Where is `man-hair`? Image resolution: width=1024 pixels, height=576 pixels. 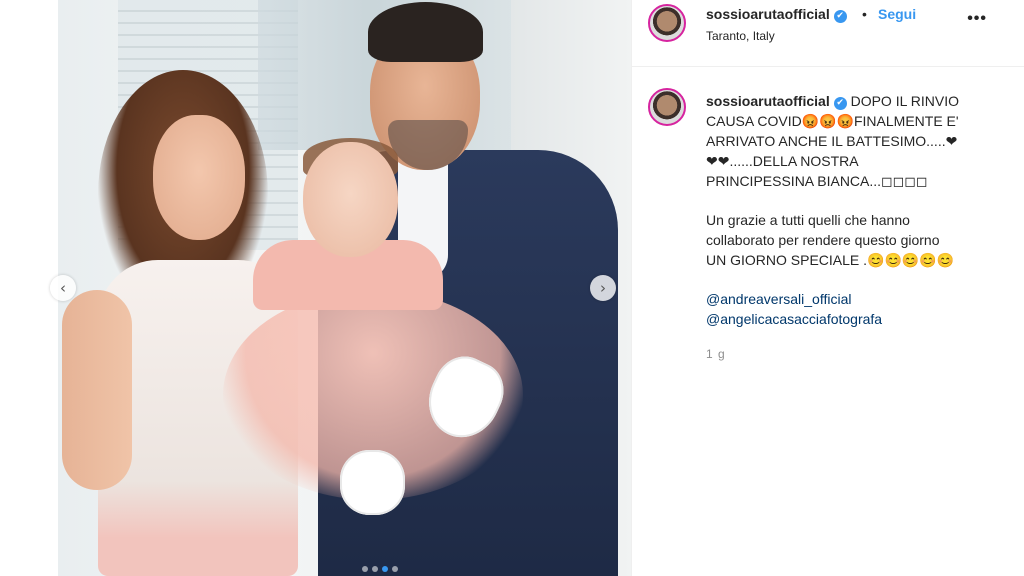 man-hair is located at coordinates (425, 32).